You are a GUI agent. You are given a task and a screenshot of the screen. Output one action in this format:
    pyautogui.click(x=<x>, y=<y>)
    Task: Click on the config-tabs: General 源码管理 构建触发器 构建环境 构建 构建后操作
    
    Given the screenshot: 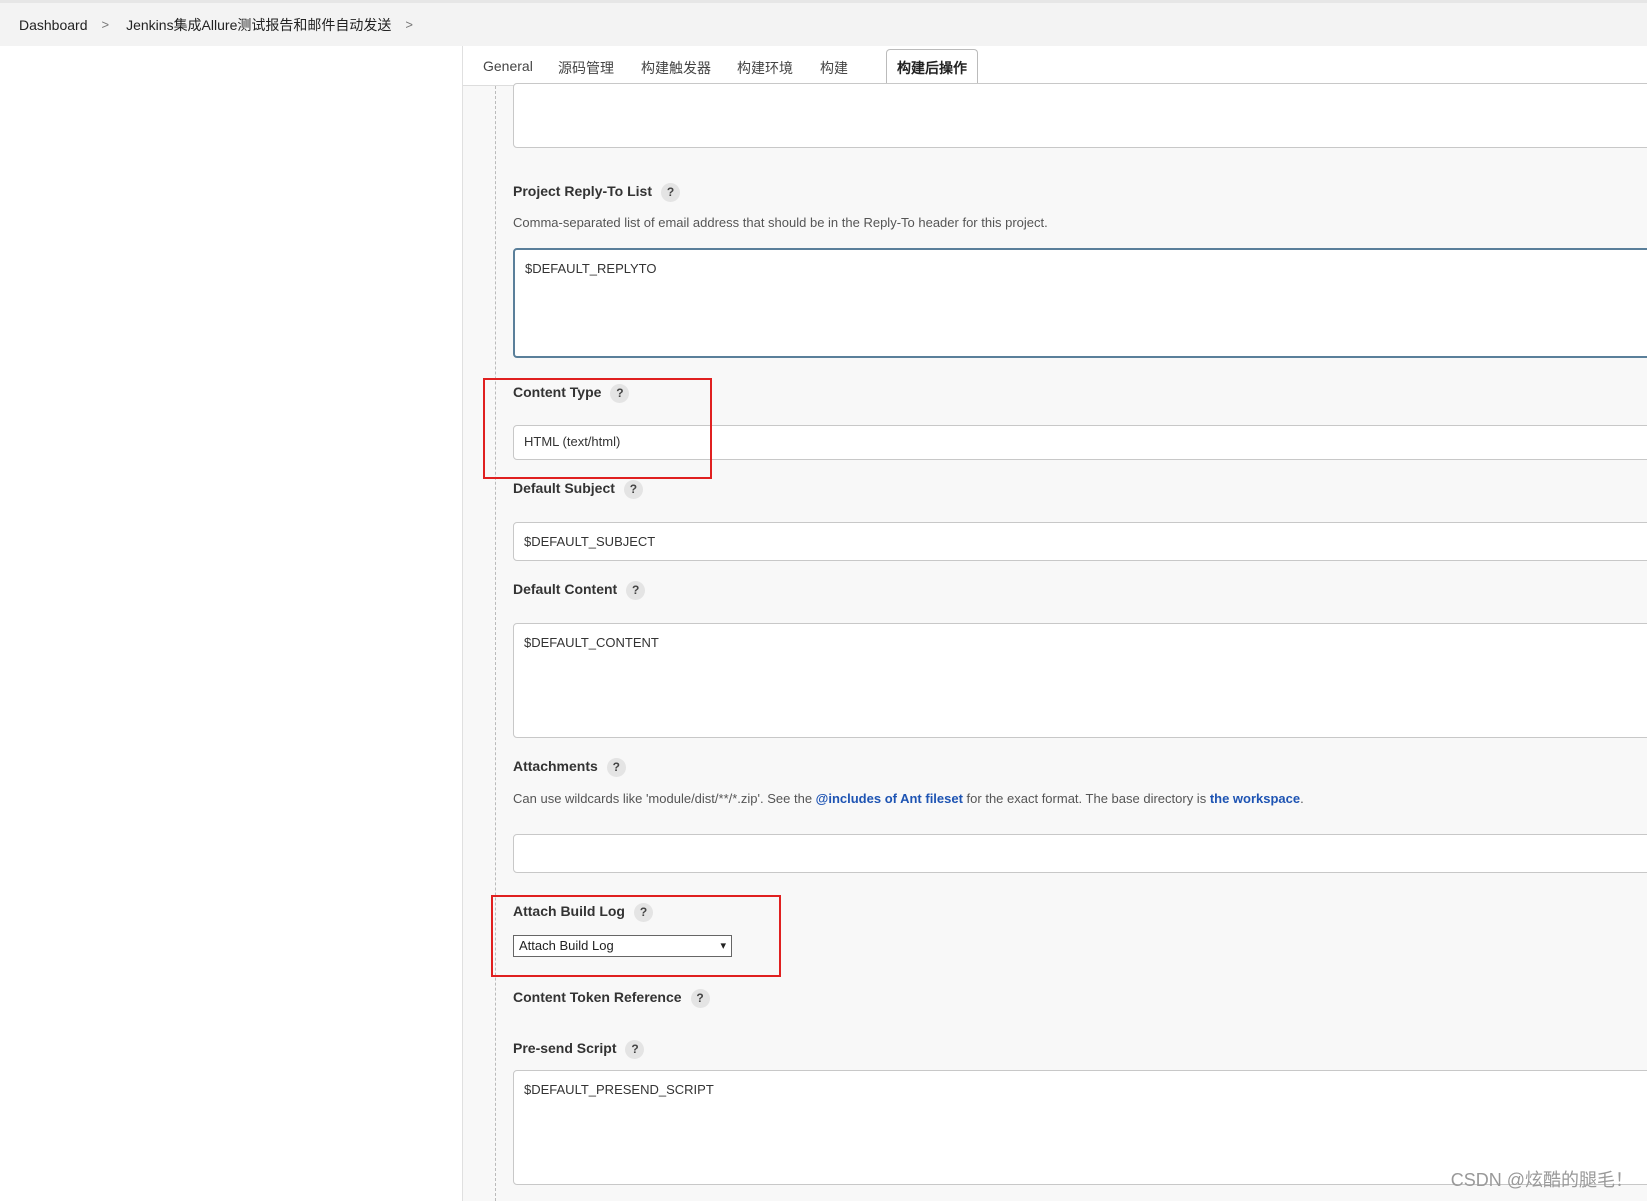 What is the action you would take?
    pyautogui.click(x=1055, y=66)
    